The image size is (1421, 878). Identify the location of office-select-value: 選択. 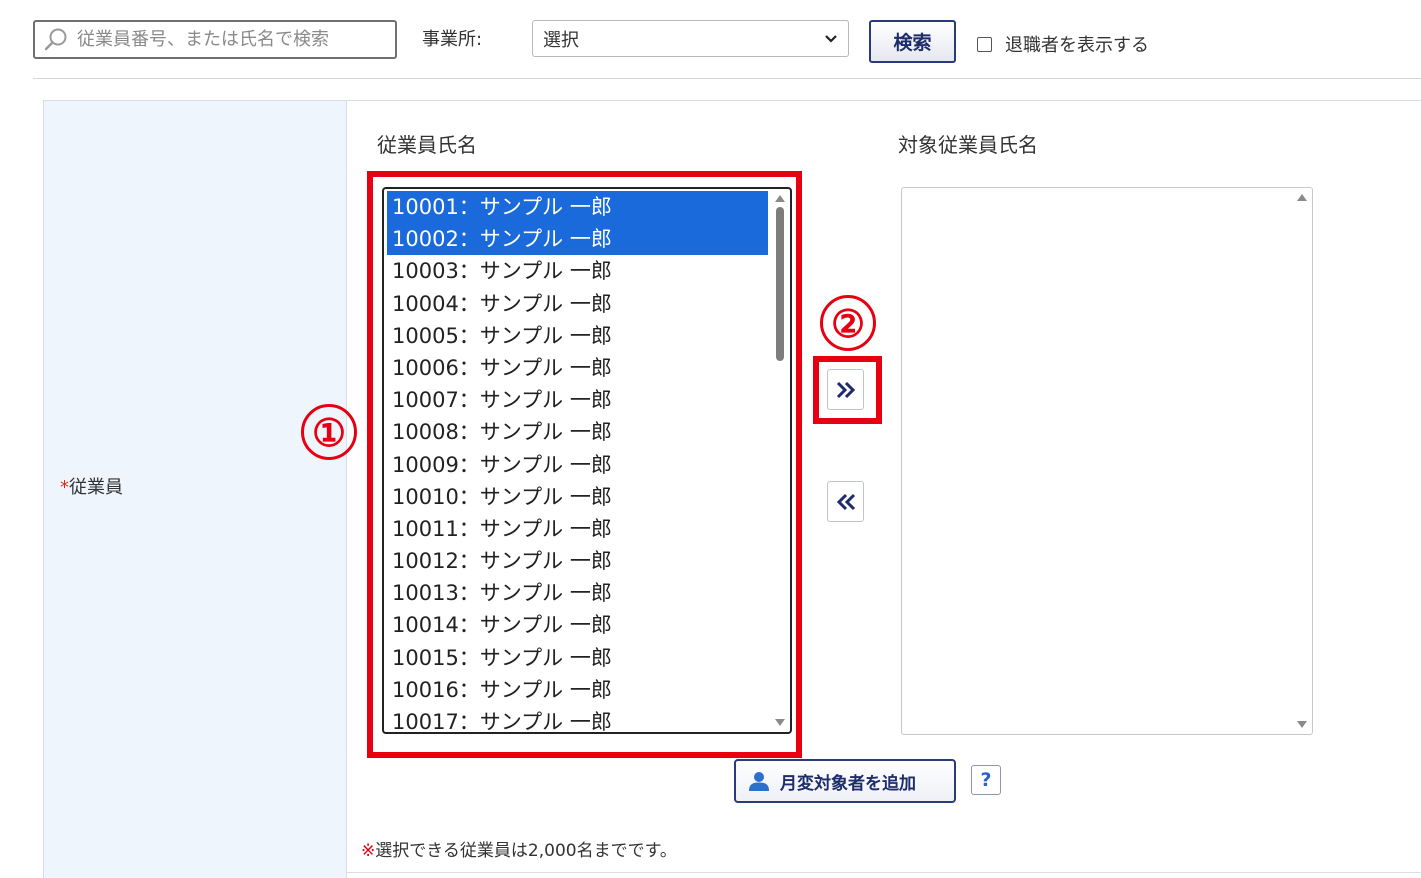
(561, 40).